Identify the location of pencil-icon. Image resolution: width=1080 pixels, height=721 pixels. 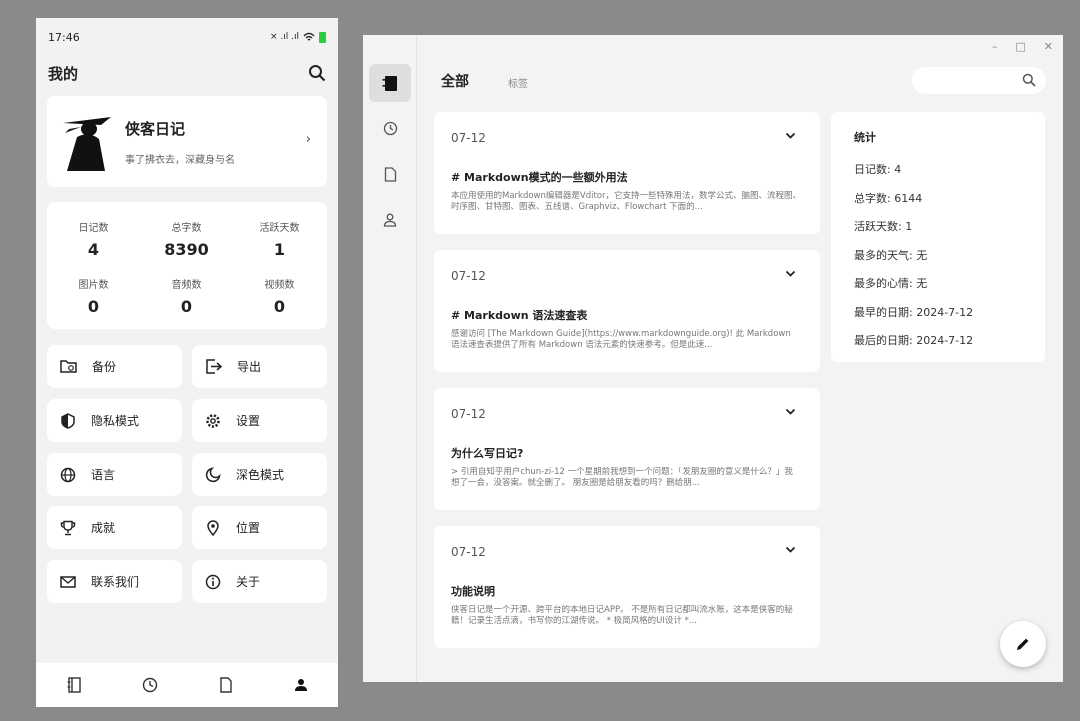
(1023, 644).